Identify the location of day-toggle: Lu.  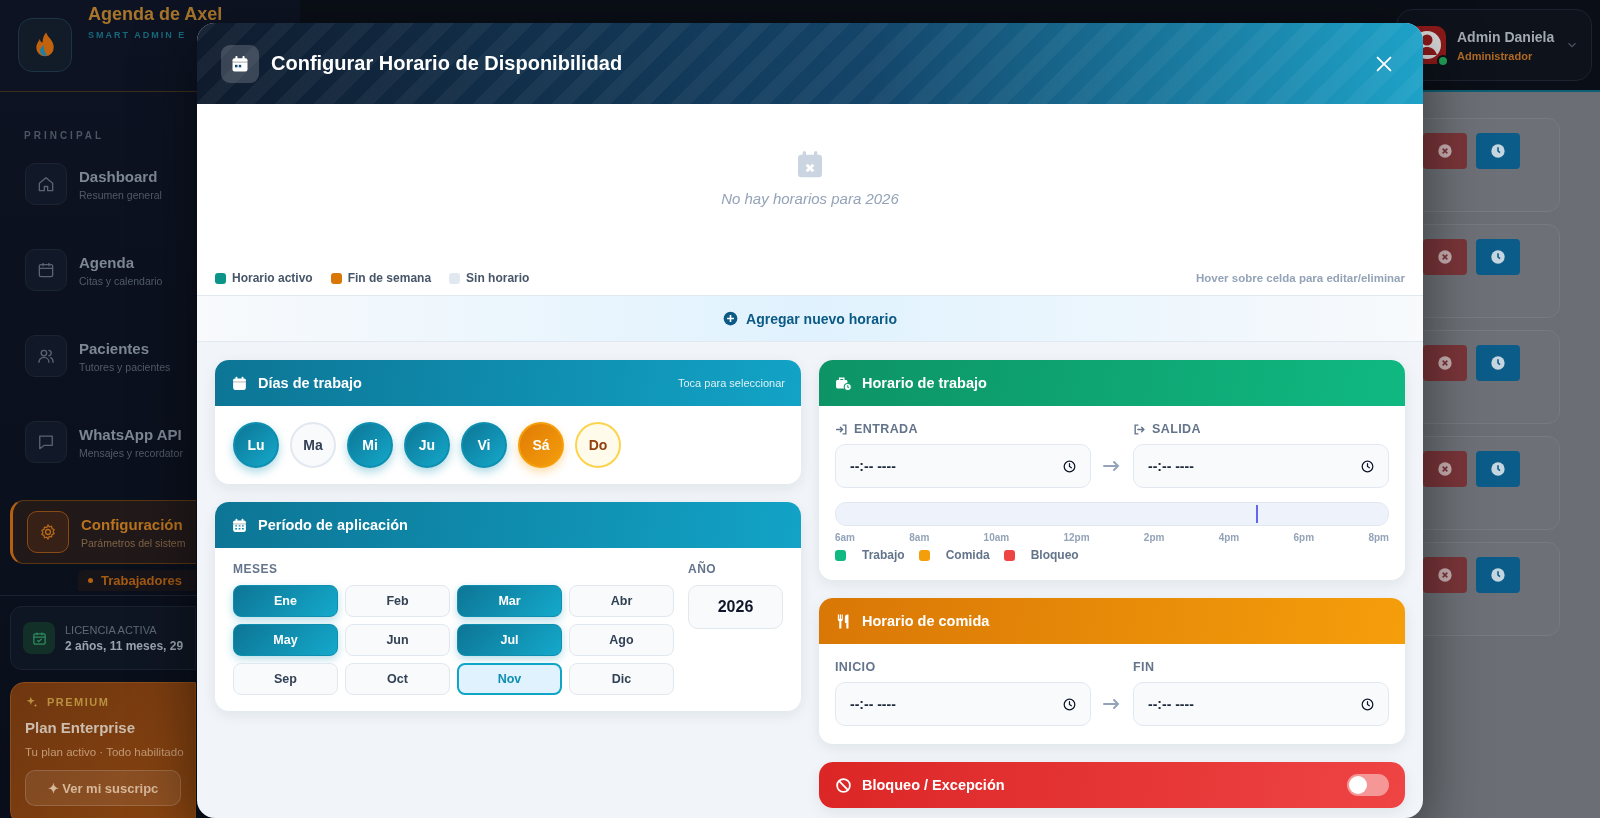
(256, 445).